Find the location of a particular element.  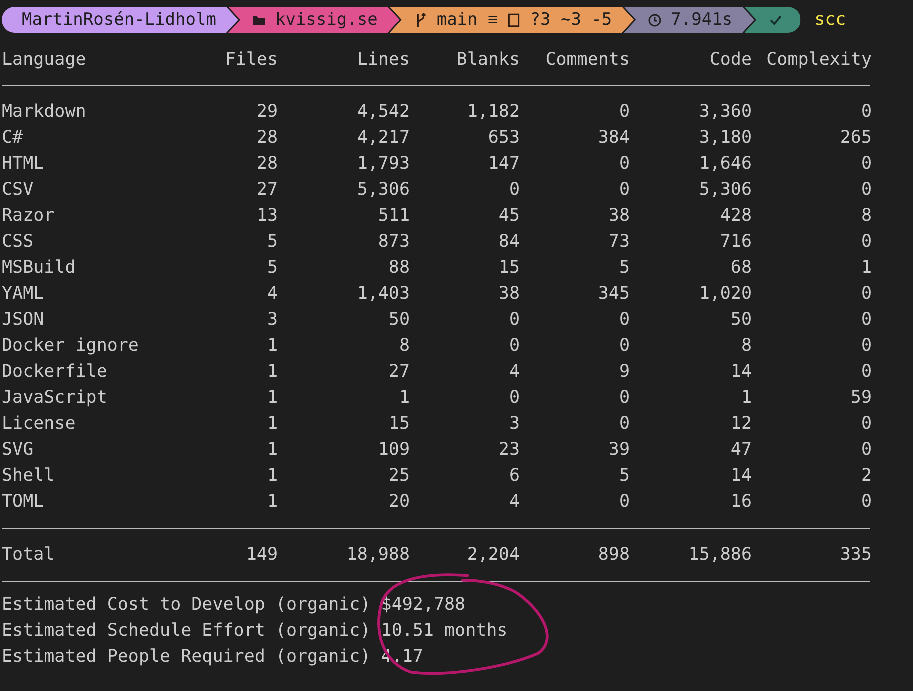

table-cell-text: MSBuild is located at coordinates (39, 268).